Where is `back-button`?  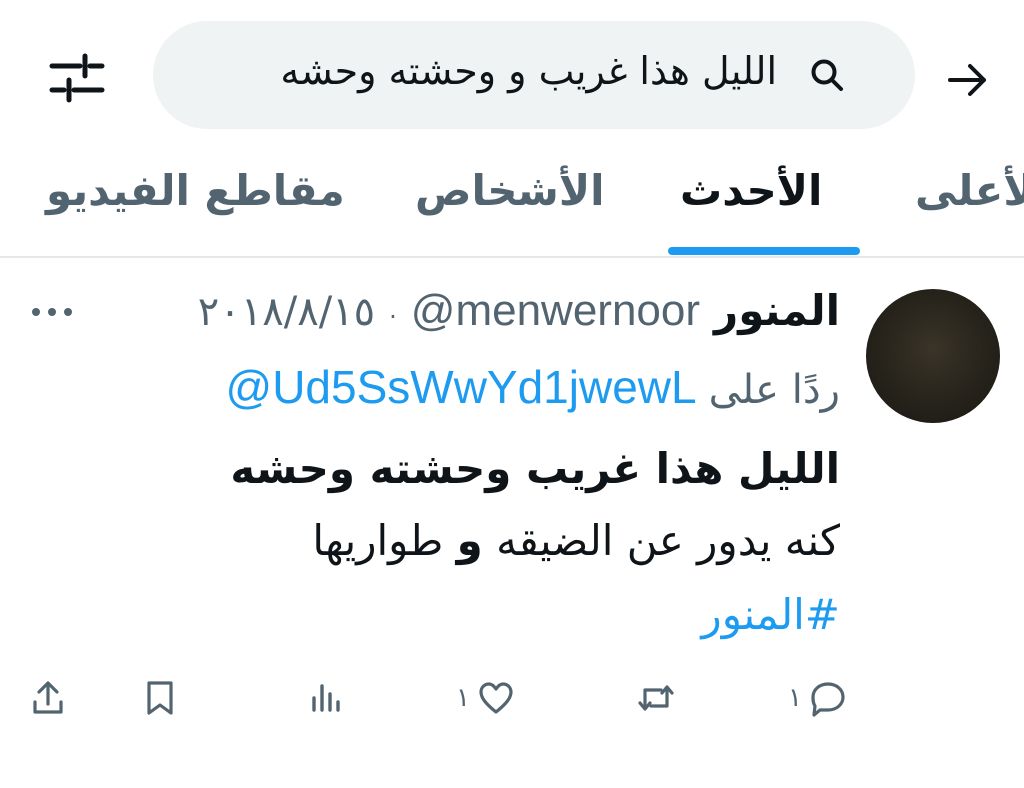 back-button is located at coordinates (968, 80).